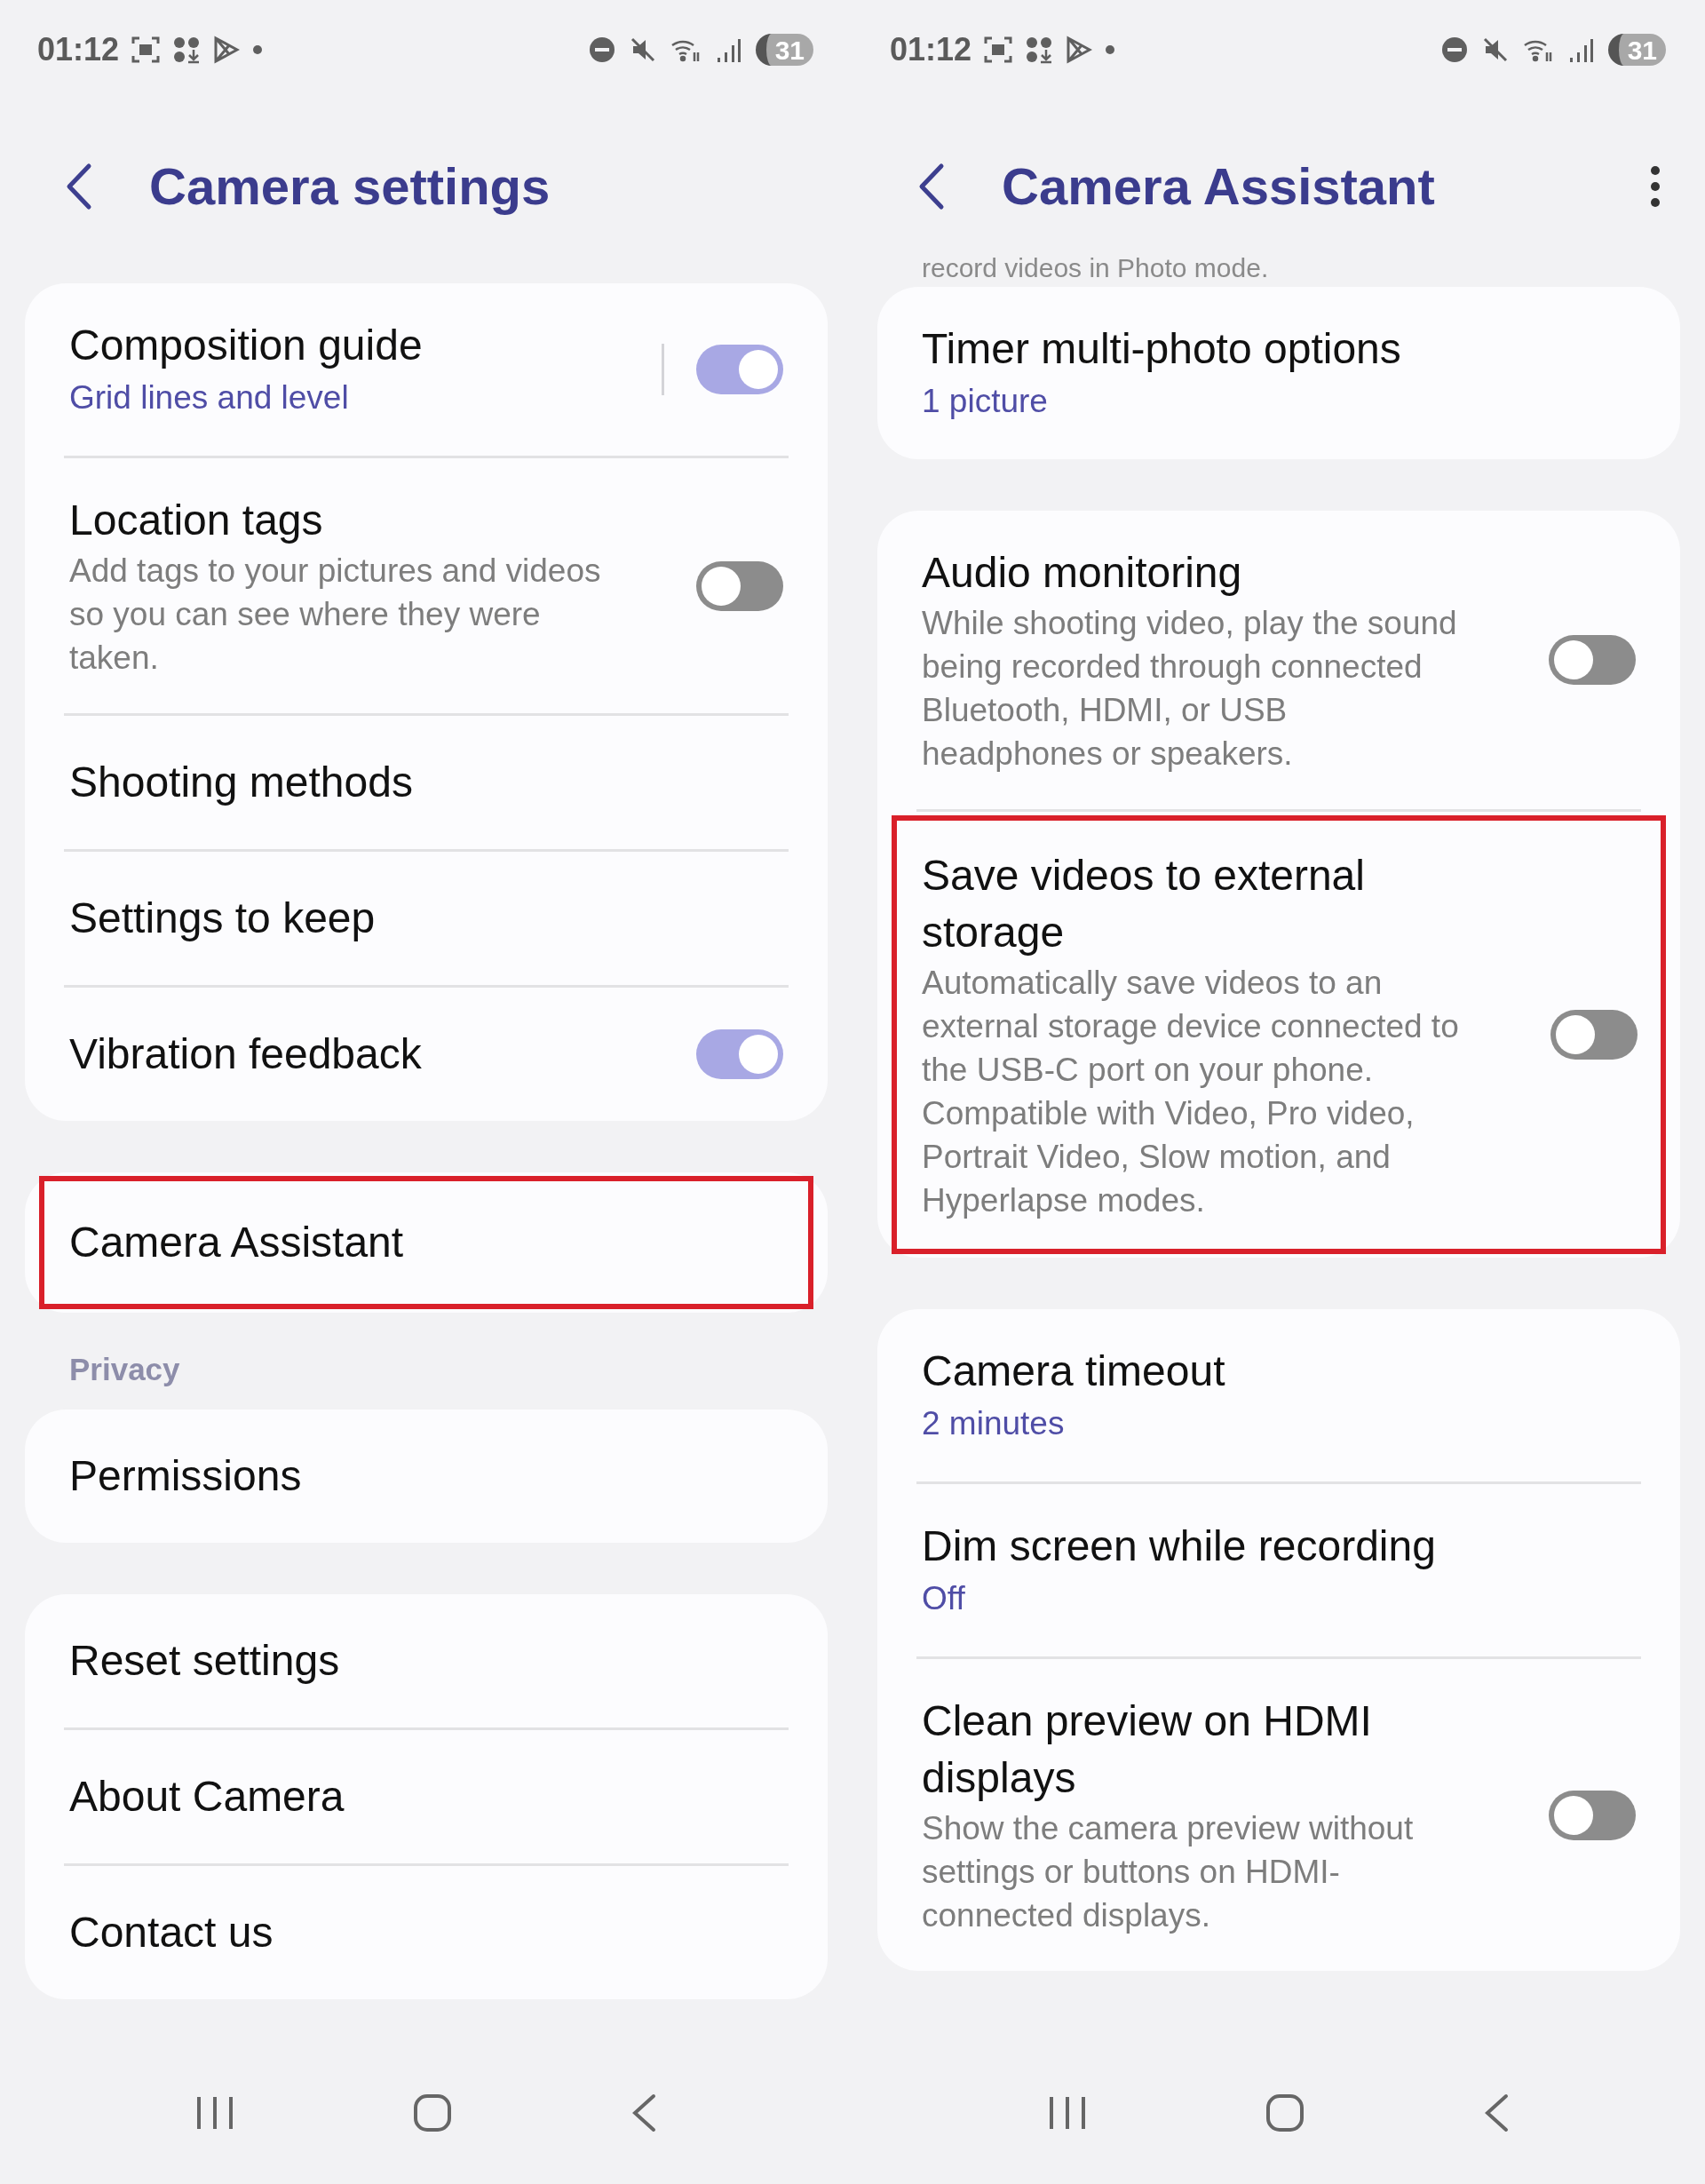 The image size is (1705, 2184). I want to click on settings-item: Camera Assistant, so click(426, 1242).